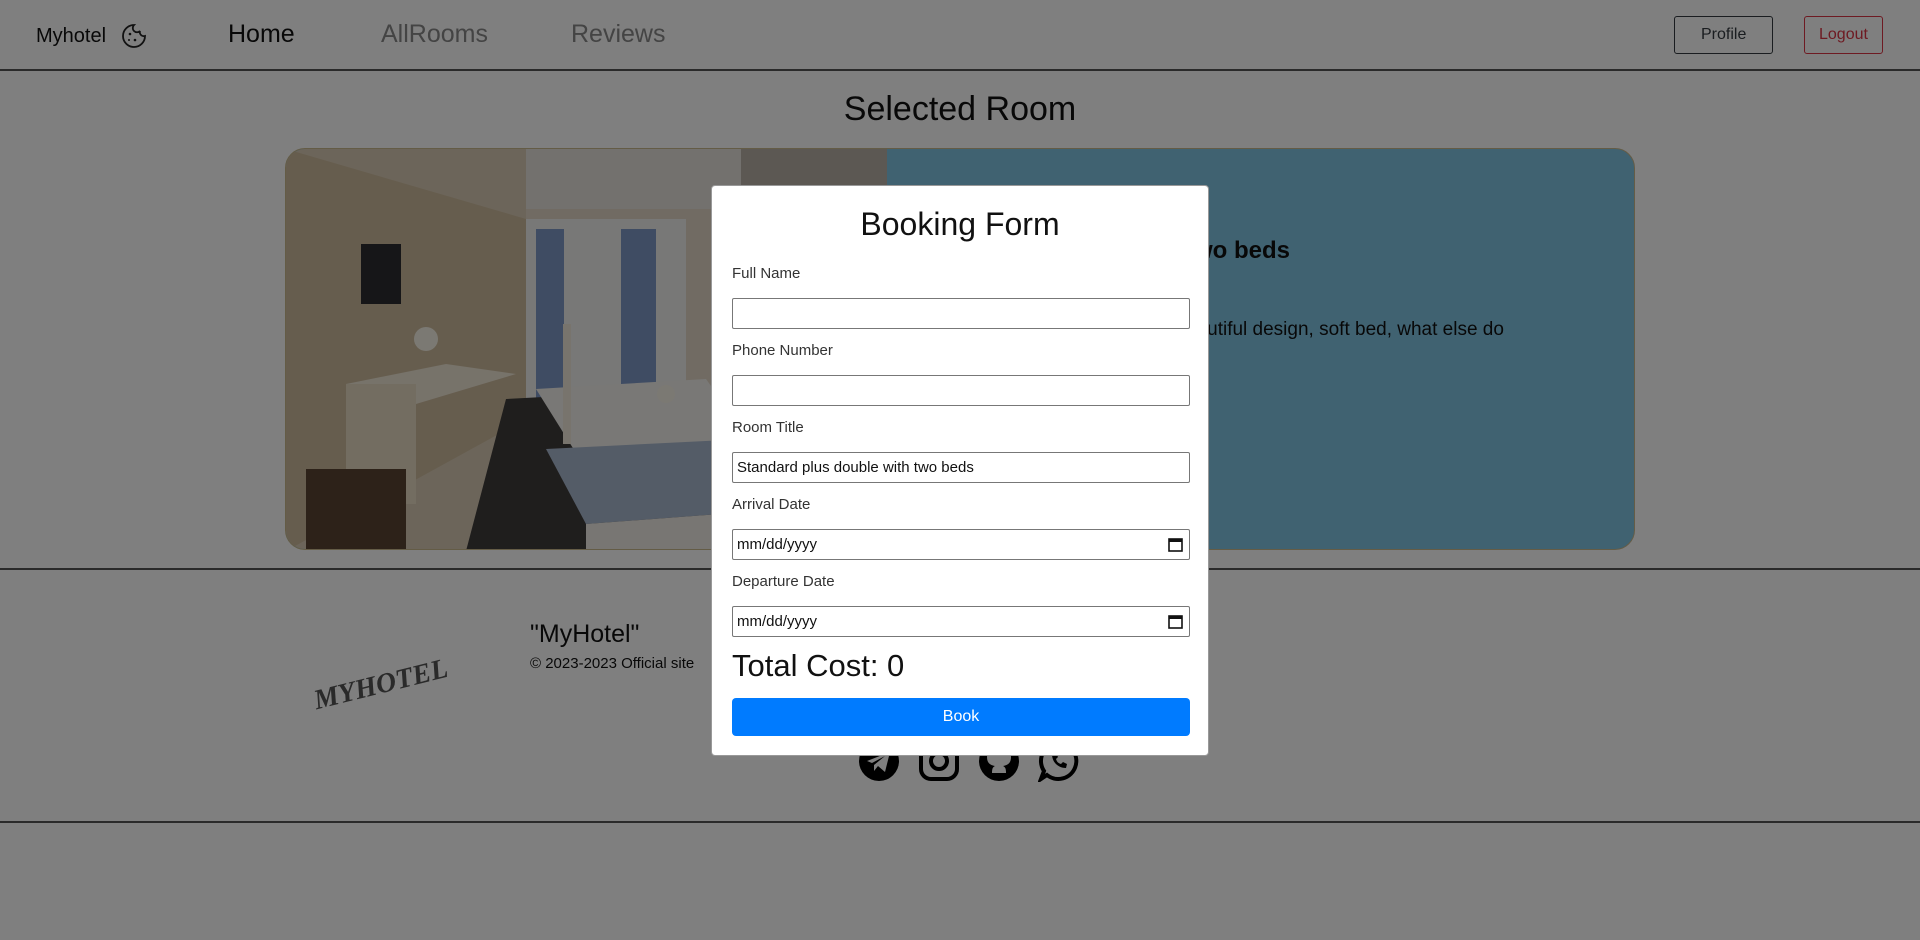 This screenshot has height=940, width=1920. Describe the element at coordinates (961, 390) in the screenshot. I see `phone-number-input` at that location.